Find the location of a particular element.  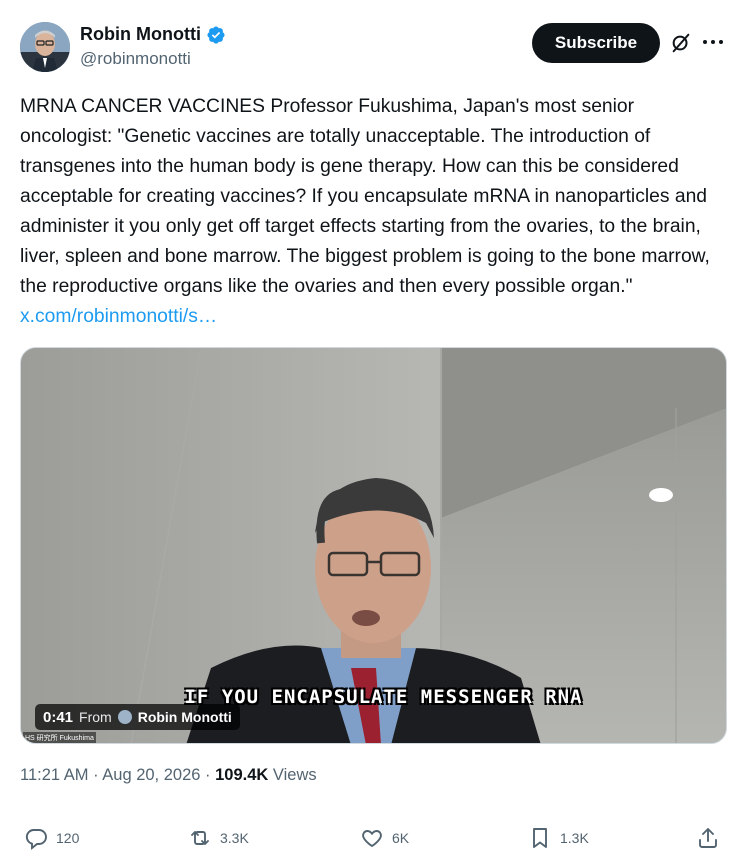

source-avatar-icon is located at coordinates (124, 717).